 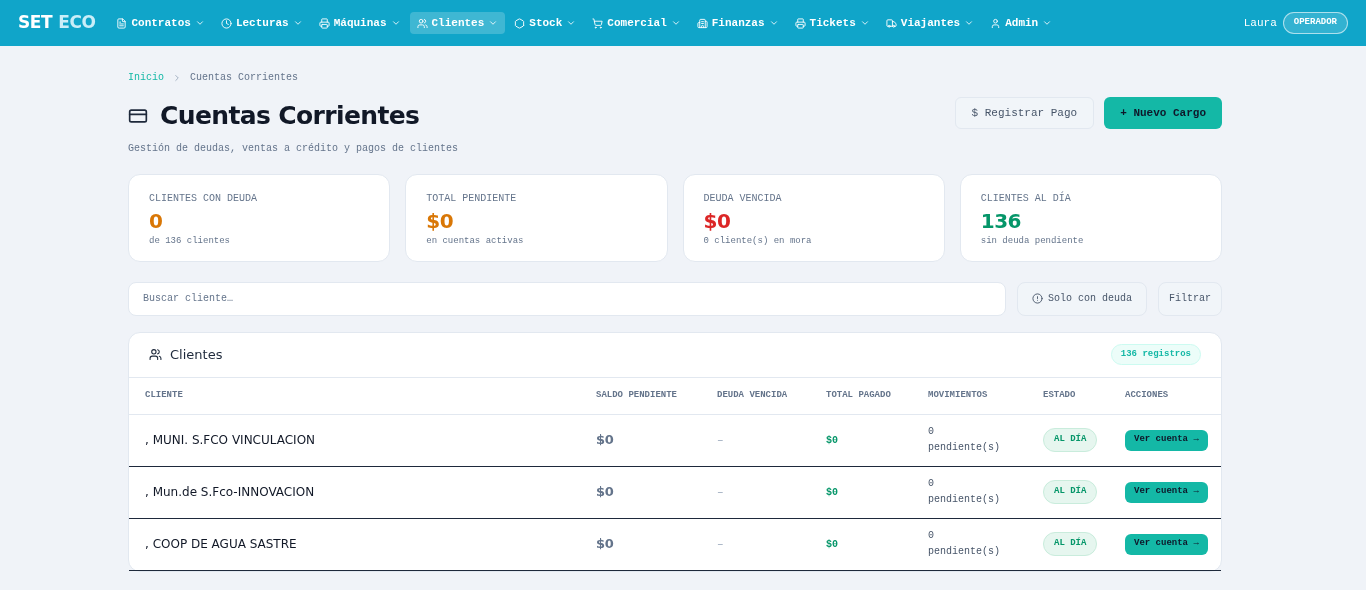 What do you see at coordinates (636, 23) in the screenshot?
I see `nav-menu-item: Comercial` at bounding box center [636, 23].